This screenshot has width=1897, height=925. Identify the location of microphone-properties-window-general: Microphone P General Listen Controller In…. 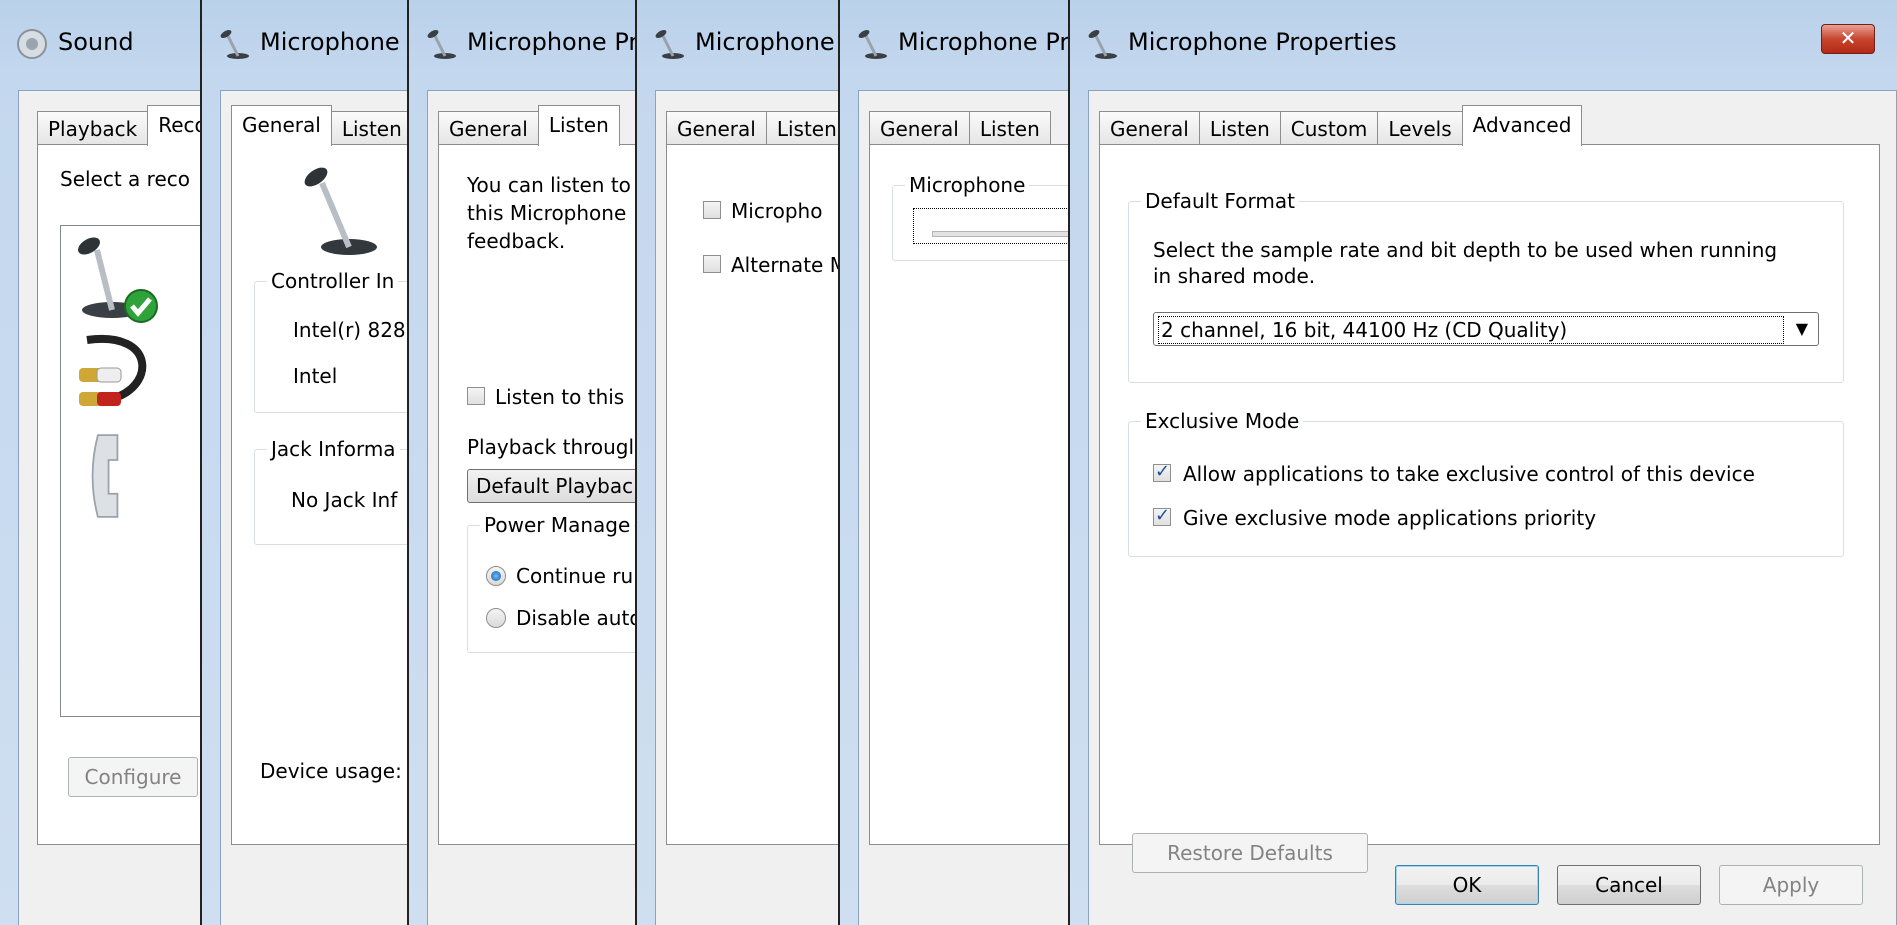
(303, 462).